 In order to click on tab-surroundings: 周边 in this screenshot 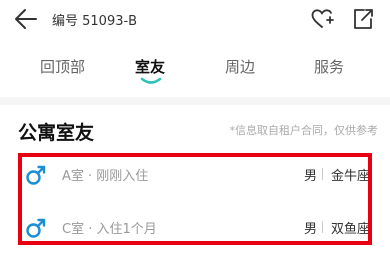, I will do `click(240, 66)`.